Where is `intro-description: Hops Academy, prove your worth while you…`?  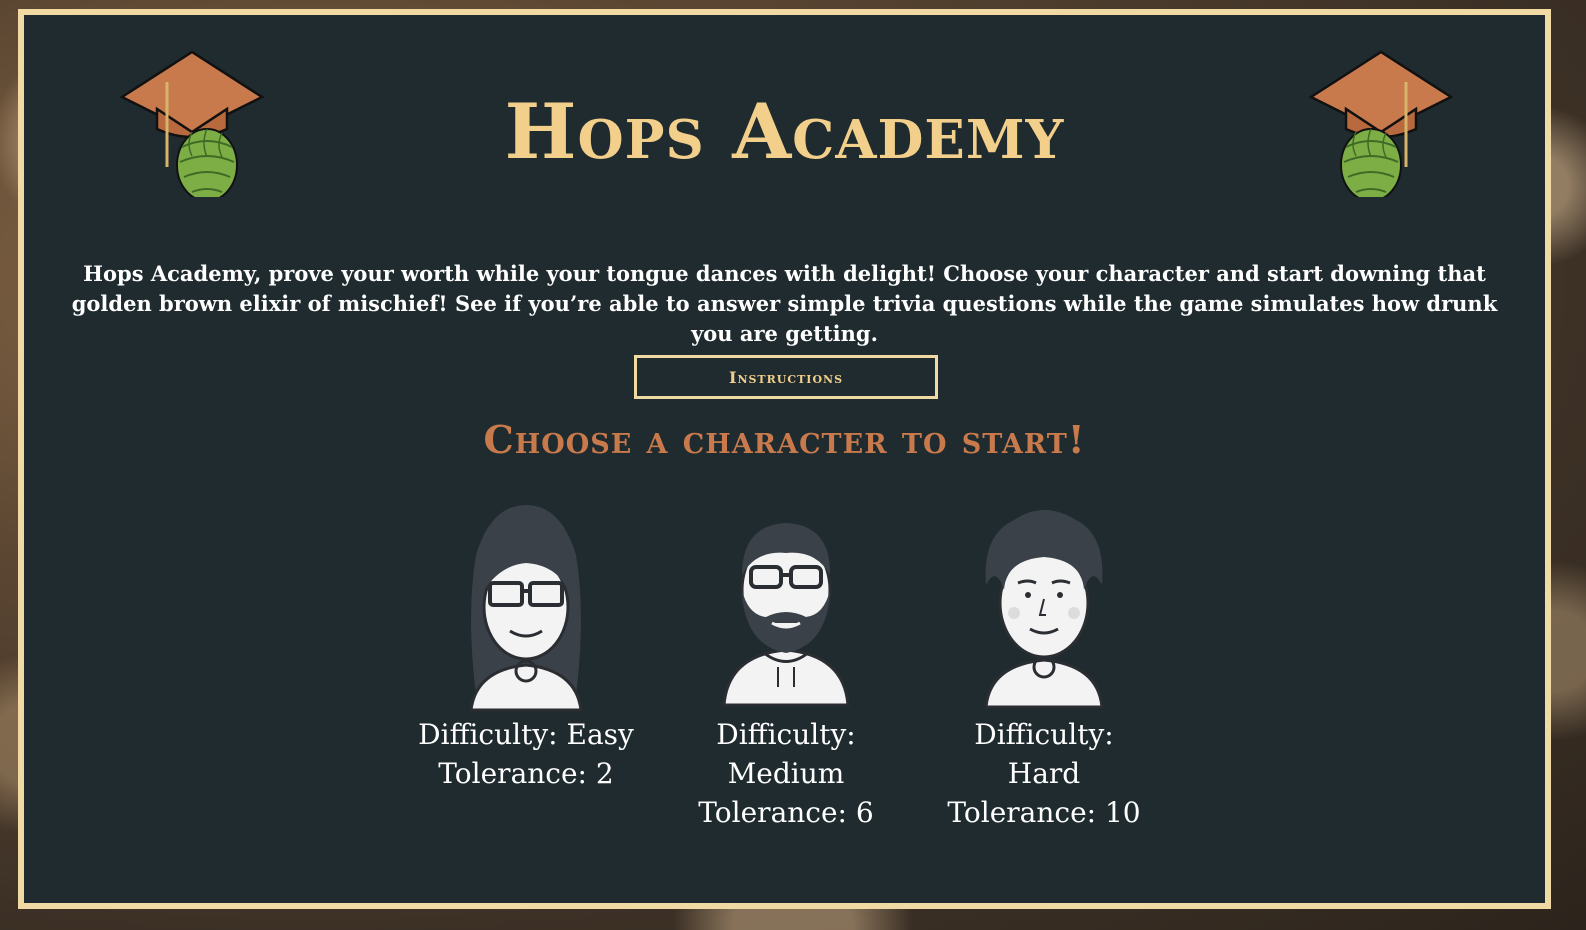
intro-description: Hops Academy, prove your worth while you… is located at coordinates (784, 303).